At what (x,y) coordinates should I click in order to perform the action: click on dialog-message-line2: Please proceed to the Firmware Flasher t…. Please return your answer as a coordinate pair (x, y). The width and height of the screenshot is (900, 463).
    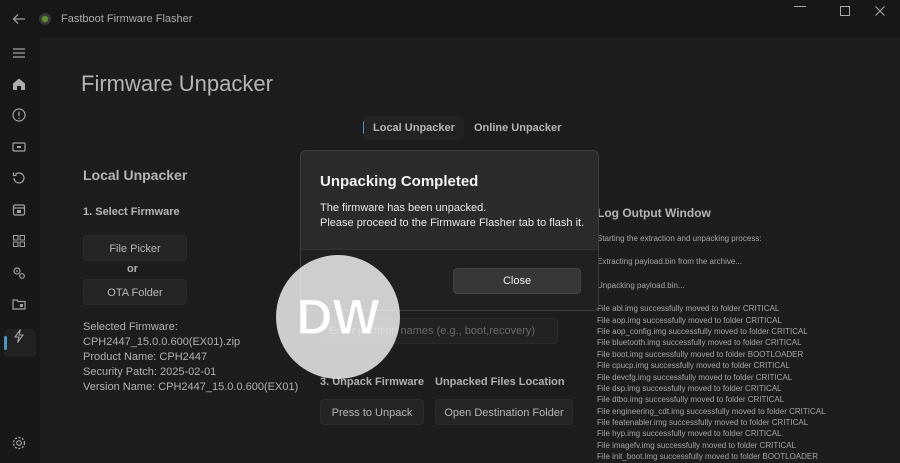
    Looking at the image, I should click on (452, 223).